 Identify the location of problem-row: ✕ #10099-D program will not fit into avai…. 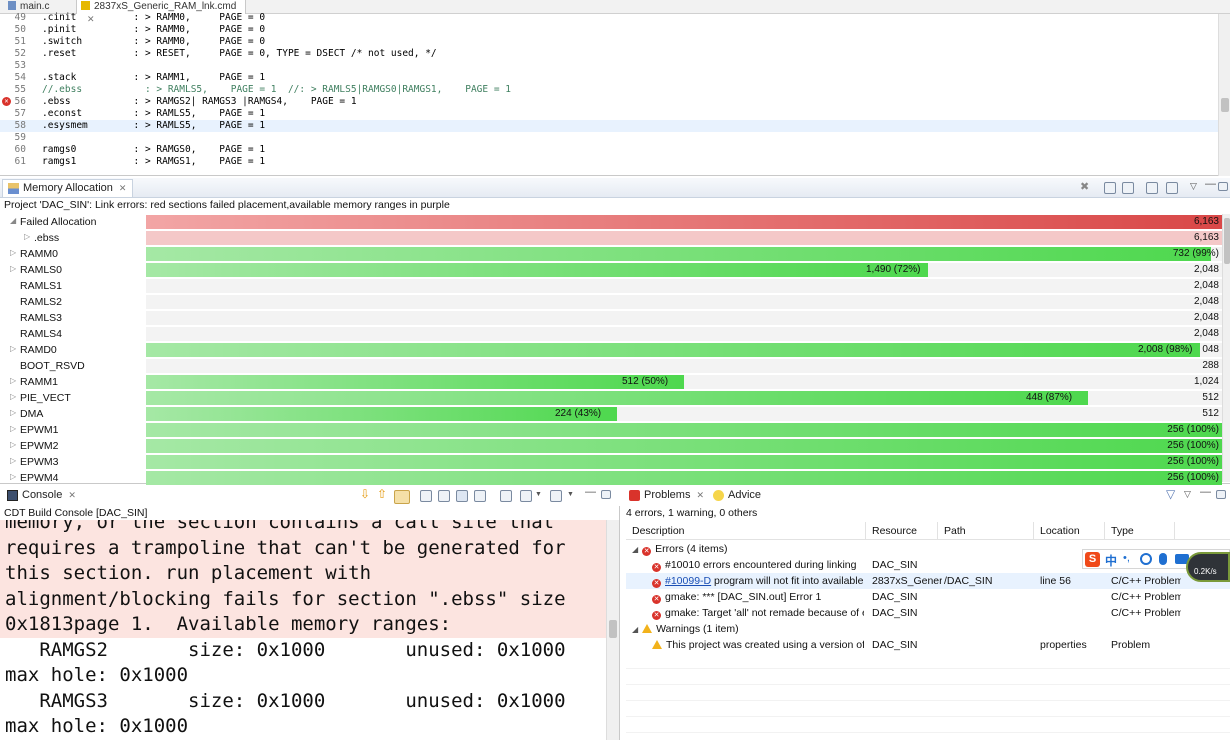
(928, 581).